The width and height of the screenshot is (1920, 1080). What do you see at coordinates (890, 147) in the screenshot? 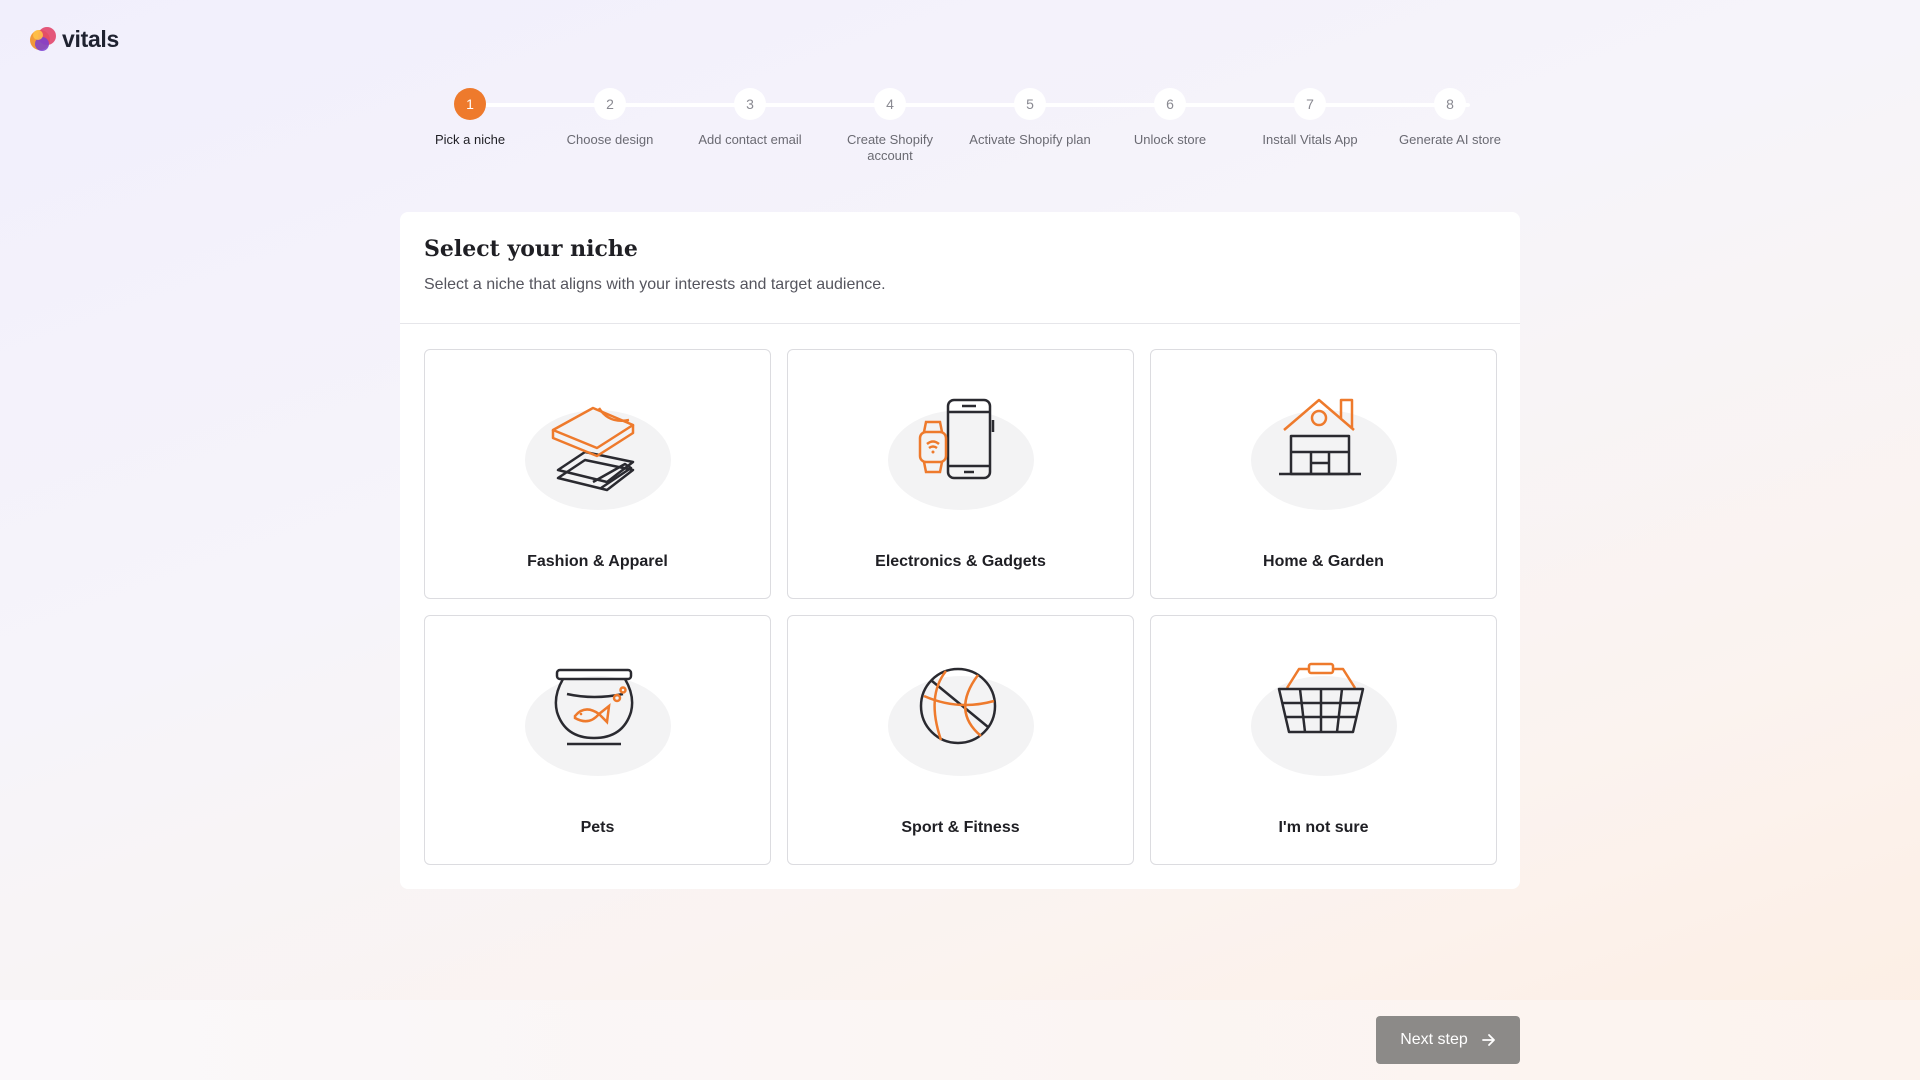
I see `step-label: Create Shopify account` at bounding box center [890, 147].